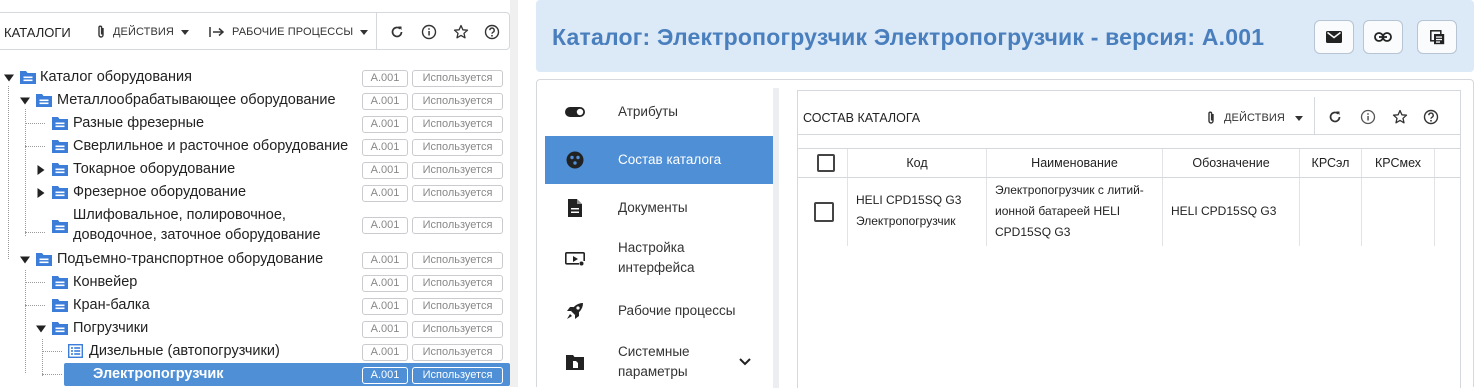  I want to click on nav-item-label: Атрибуты, so click(648, 111).